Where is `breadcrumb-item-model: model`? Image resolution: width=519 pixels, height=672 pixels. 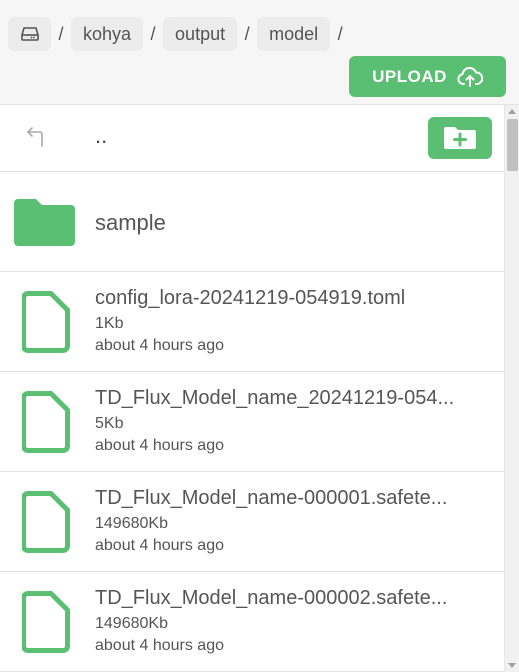 breadcrumb-item-model: model is located at coordinates (294, 34).